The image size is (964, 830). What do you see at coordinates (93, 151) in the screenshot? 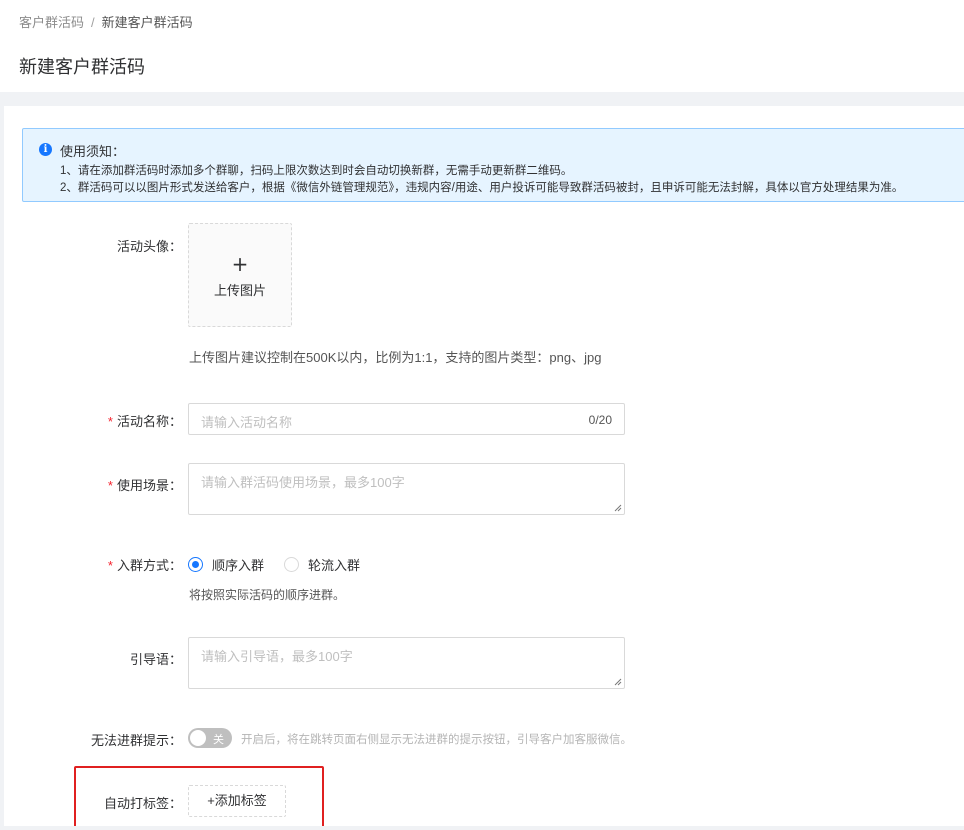
I see `notice-title: 使用须知：` at bounding box center [93, 151].